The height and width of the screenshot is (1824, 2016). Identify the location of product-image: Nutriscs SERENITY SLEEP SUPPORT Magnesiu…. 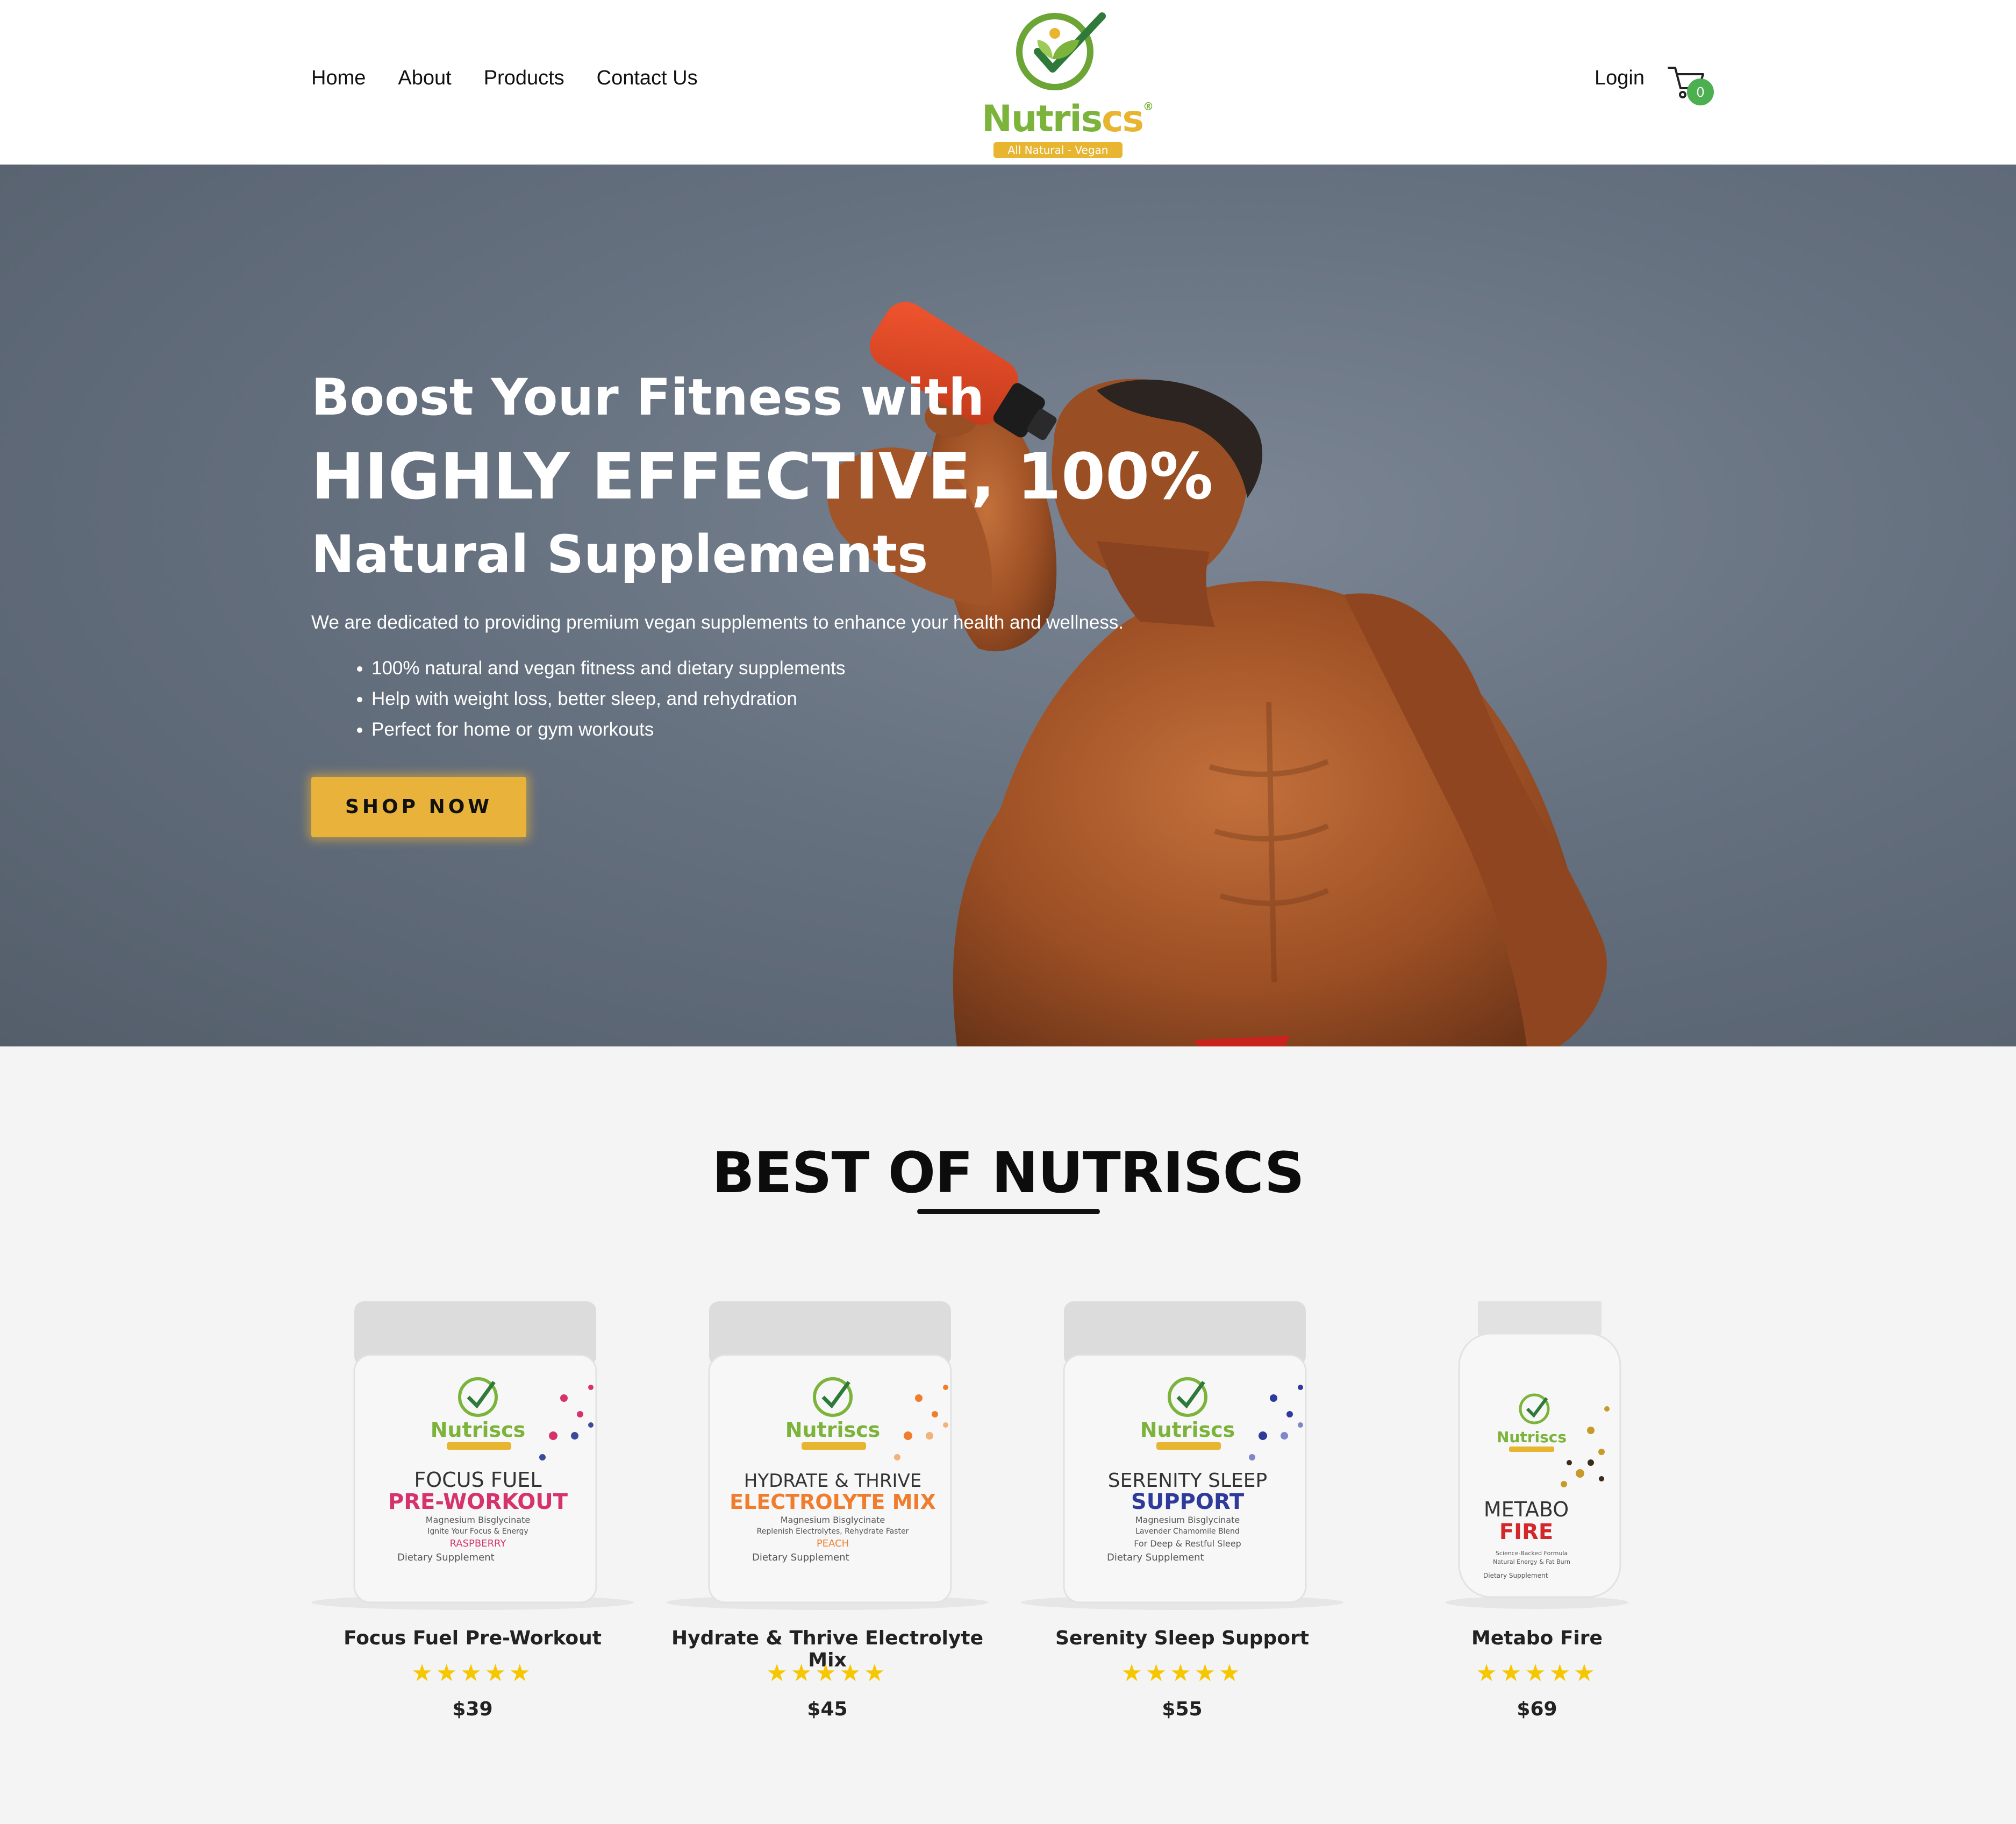
(1182, 1457).